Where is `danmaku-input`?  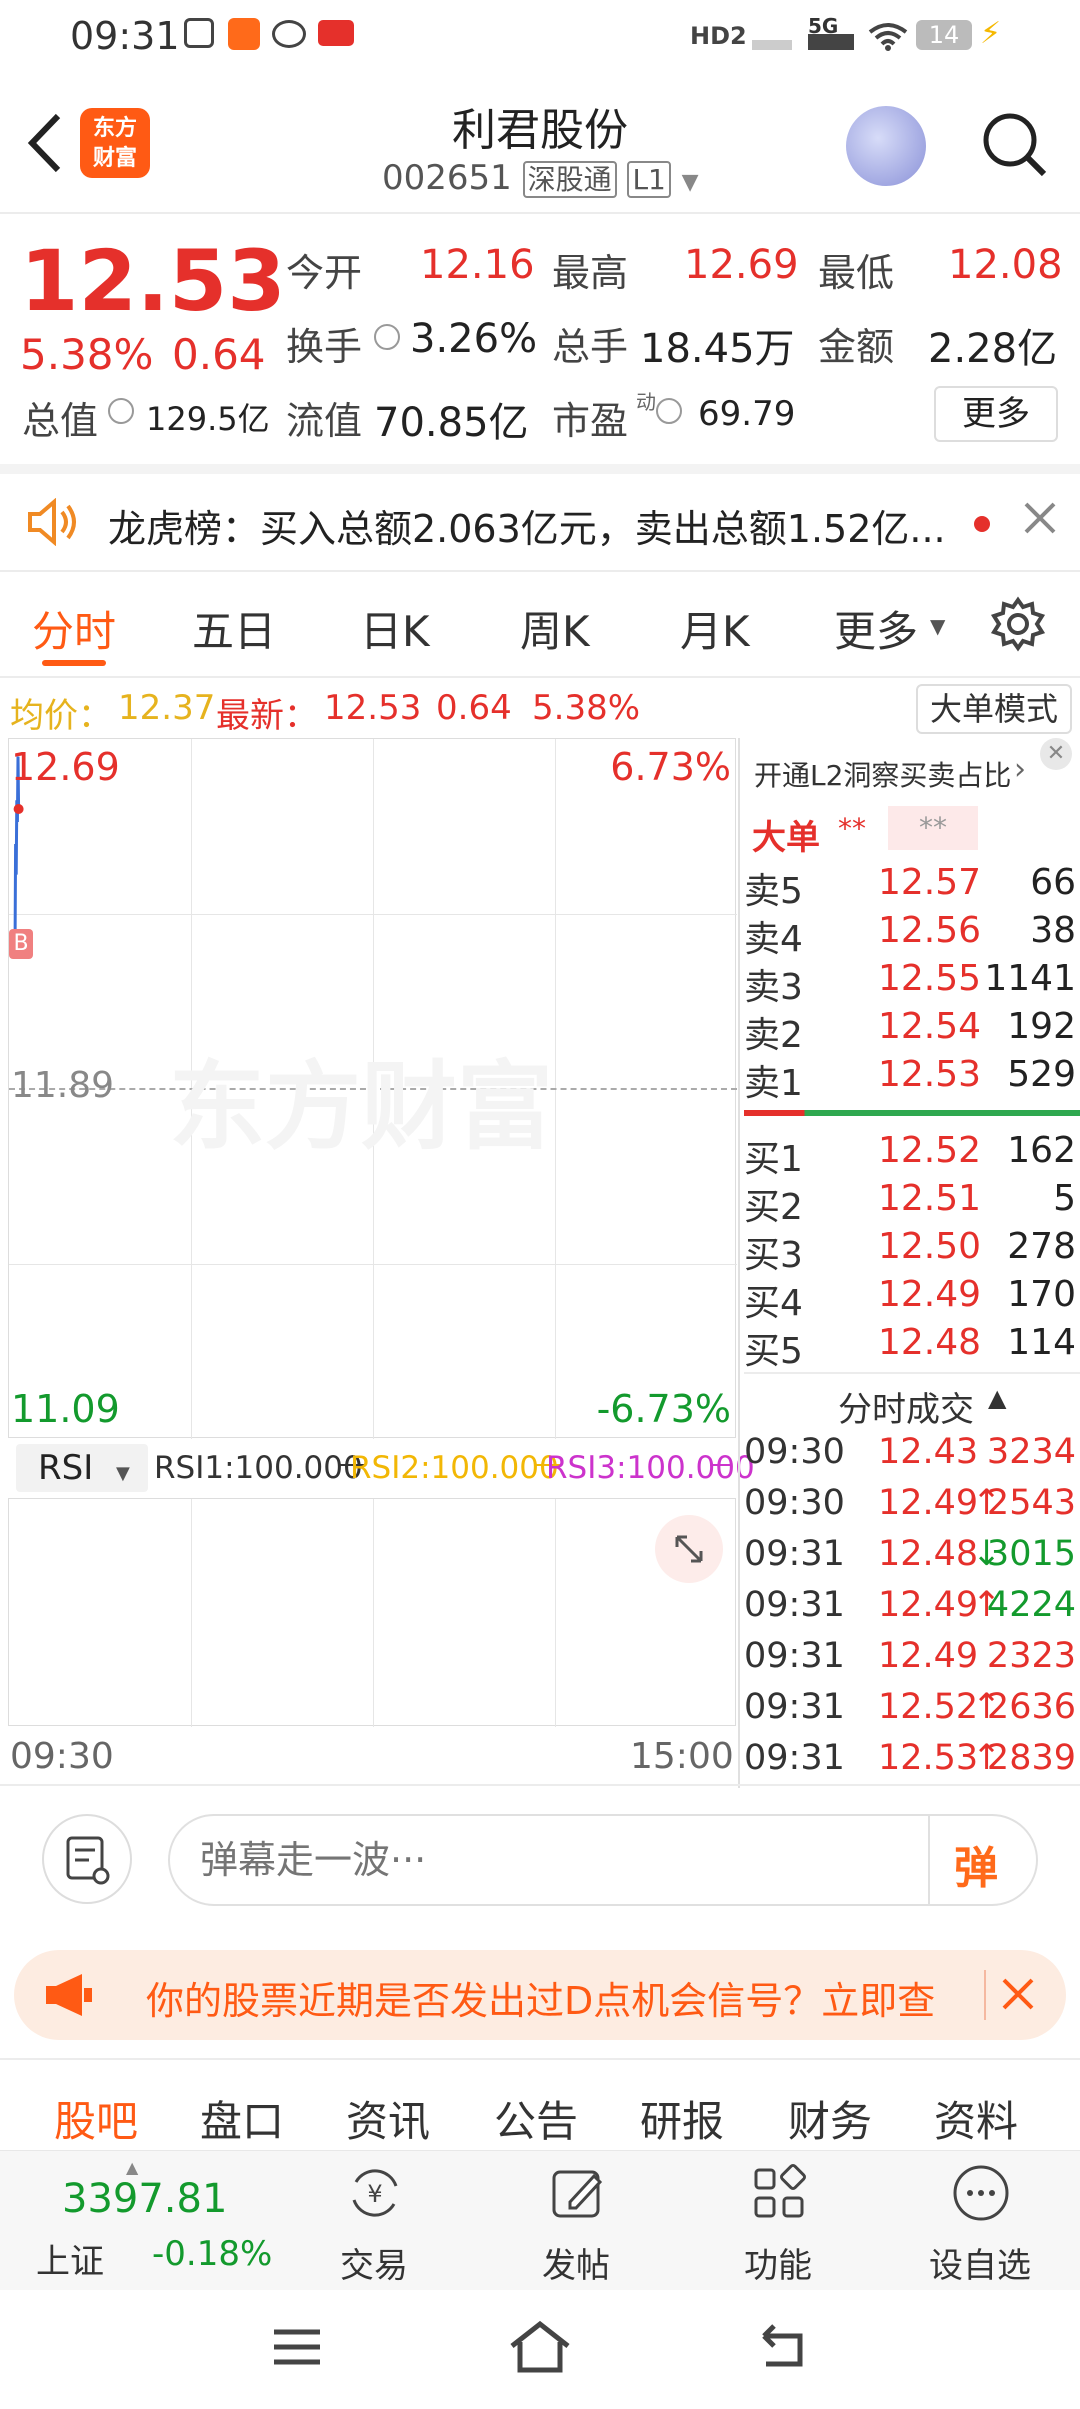
danmaku-input is located at coordinates (550, 1860).